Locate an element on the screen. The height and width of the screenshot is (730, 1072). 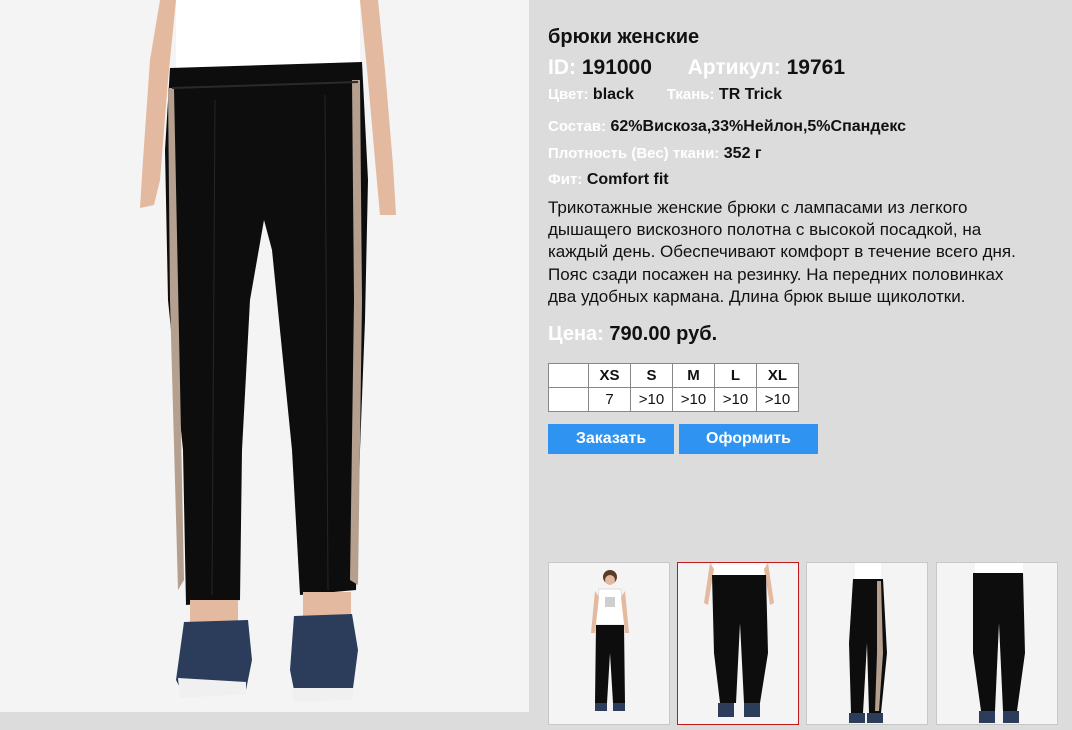
size-header-row: XS S M L XL is located at coordinates (673, 375).